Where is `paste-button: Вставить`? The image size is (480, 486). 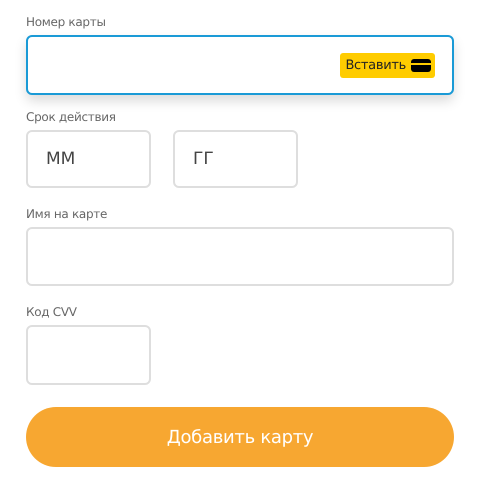 paste-button: Вставить is located at coordinates (387, 65).